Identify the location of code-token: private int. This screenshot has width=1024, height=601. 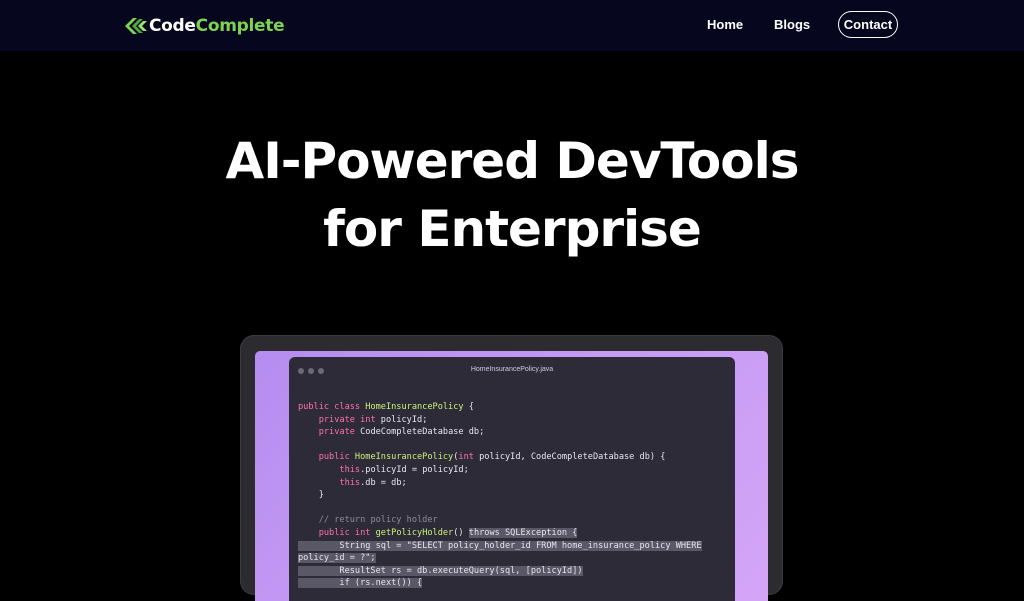
(349, 419).